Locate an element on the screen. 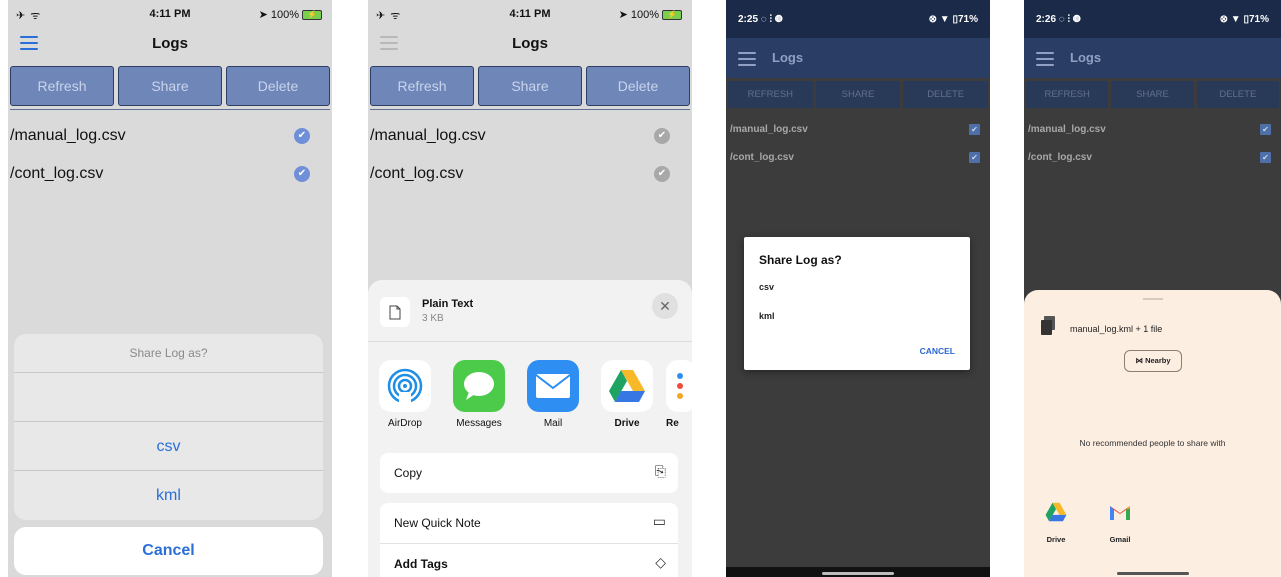 The image size is (1281, 577). action-buttons: REFRESH SHARE DELETE is located at coordinates (1152, 93).